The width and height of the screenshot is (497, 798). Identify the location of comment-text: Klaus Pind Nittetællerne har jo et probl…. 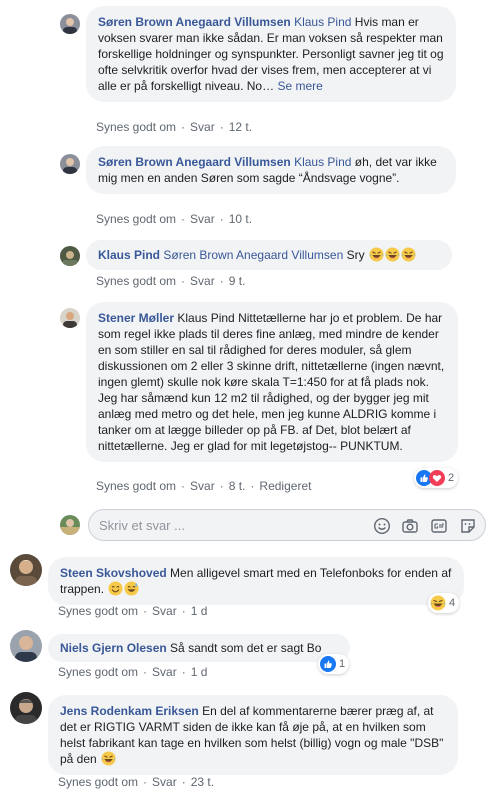
(271, 382).